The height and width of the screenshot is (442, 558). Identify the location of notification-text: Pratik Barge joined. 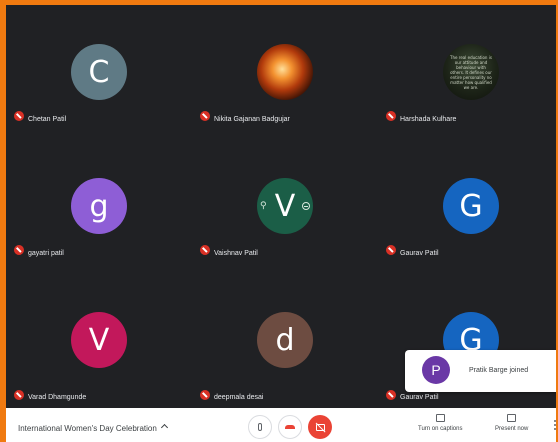
(499, 370).